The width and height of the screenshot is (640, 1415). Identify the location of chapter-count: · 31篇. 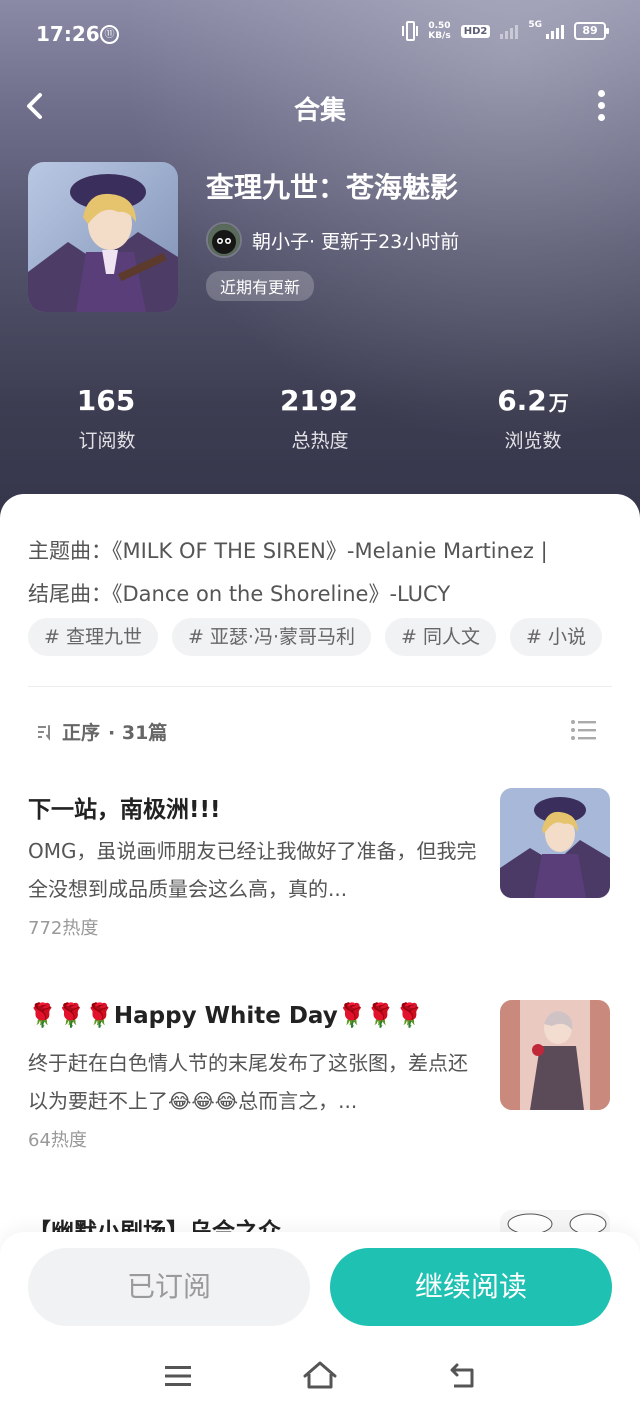
(138, 733).